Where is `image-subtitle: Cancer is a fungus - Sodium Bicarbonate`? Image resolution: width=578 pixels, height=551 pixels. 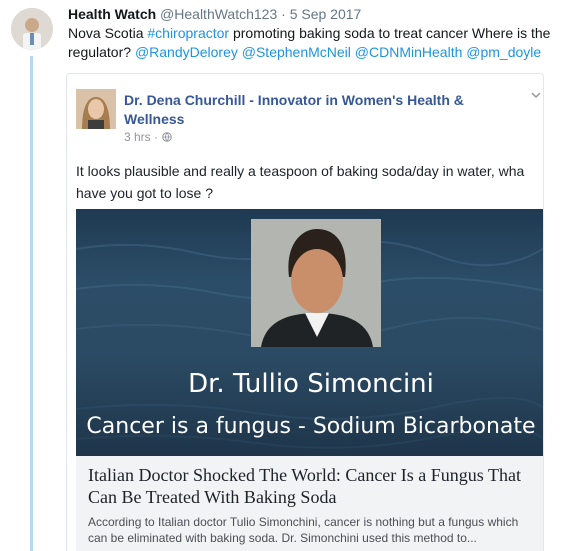
image-subtitle: Cancer is a fungus - Sodium Bicarbonate is located at coordinates (311, 426).